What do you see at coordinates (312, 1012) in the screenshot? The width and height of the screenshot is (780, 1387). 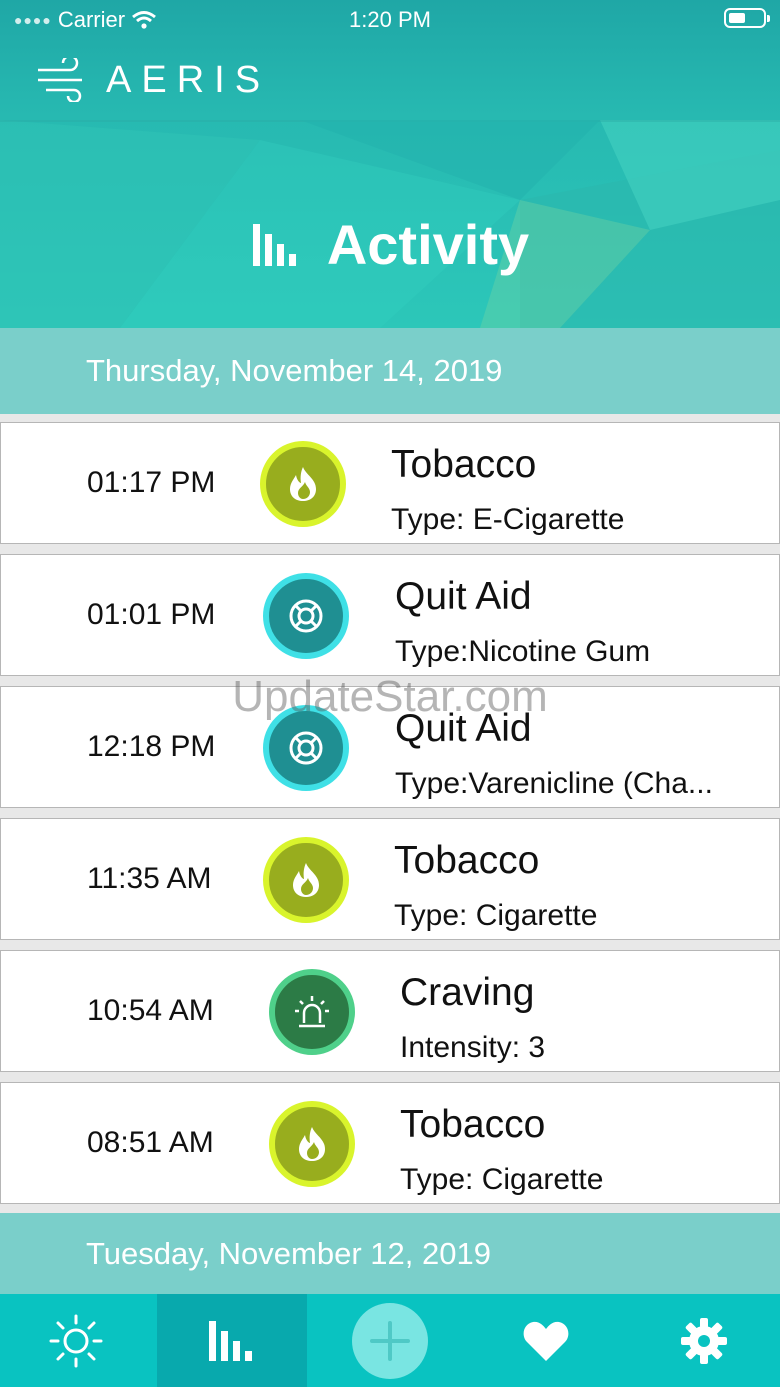 I see `siren-icon` at bounding box center [312, 1012].